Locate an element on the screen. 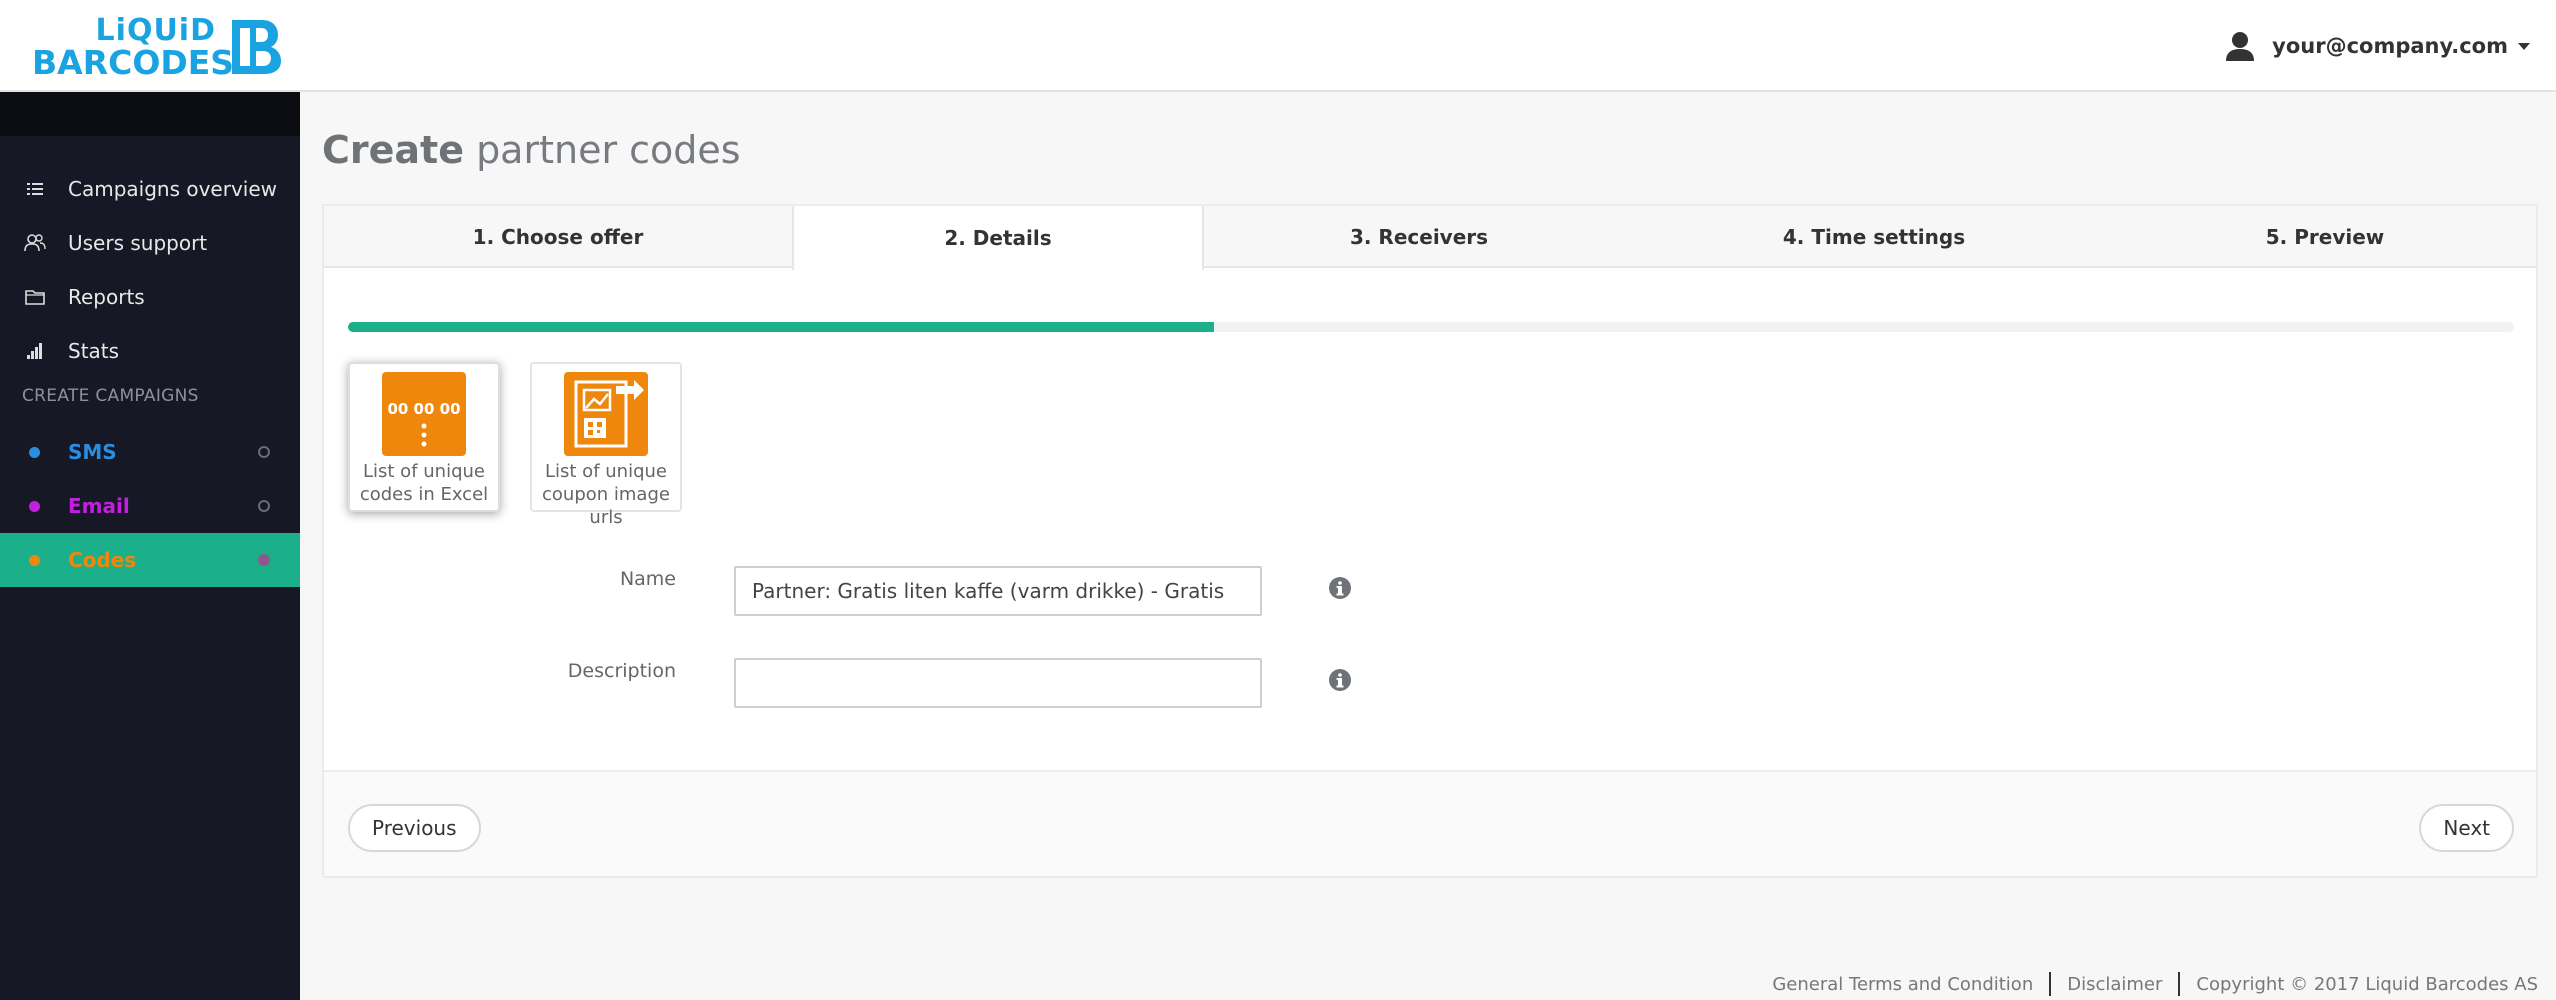 The image size is (2556, 1000). vertical-dots-icon is located at coordinates (424, 435).